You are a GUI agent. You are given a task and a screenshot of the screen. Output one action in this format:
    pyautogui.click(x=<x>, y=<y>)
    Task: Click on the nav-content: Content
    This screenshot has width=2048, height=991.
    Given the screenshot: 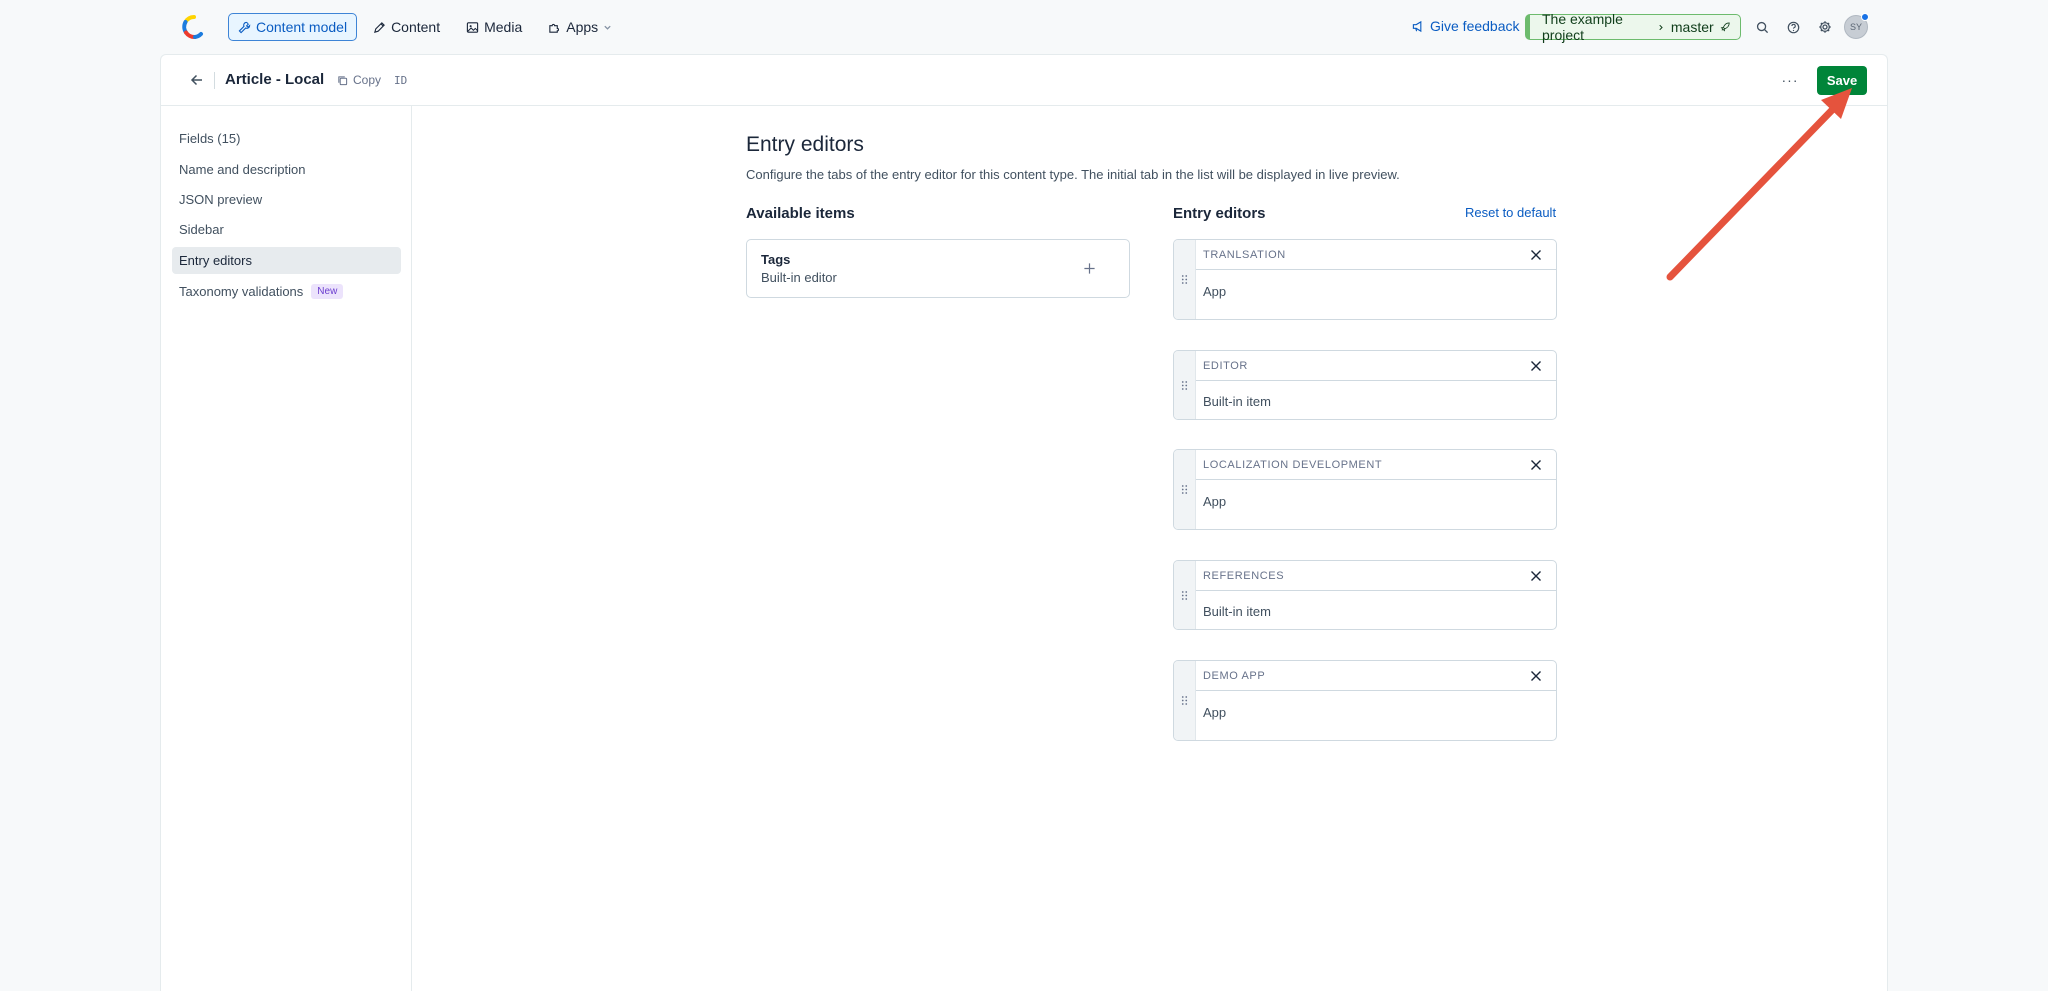 What is the action you would take?
    pyautogui.click(x=406, y=27)
    